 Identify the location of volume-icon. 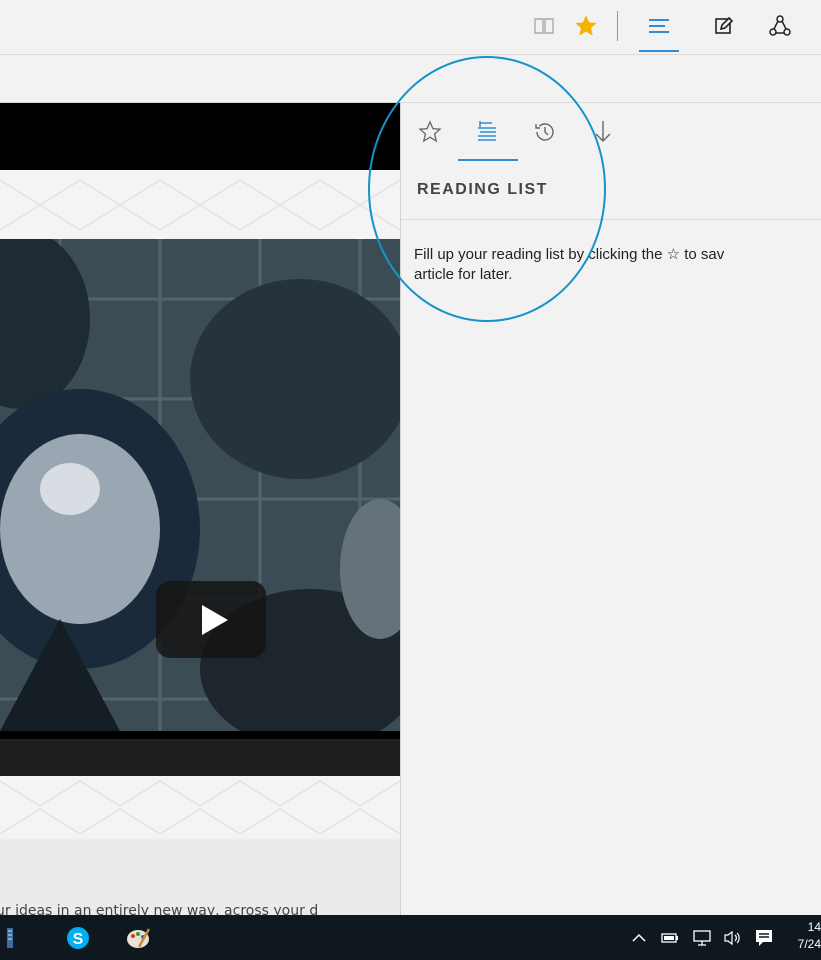
(733, 937).